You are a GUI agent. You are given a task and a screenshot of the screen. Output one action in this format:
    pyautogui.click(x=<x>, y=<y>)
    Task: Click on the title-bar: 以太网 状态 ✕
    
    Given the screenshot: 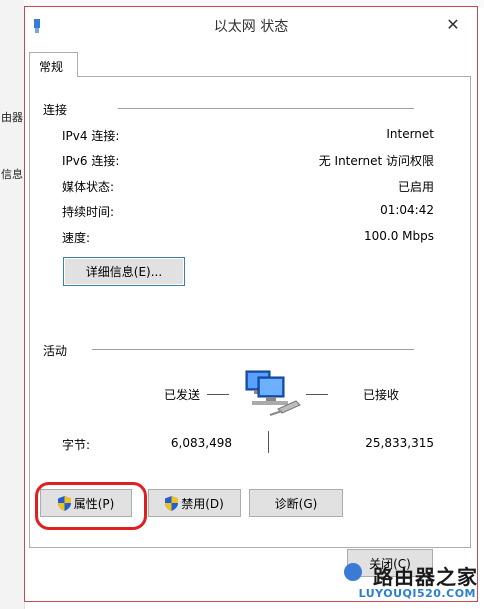 What is the action you would take?
    pyautogui.click(x=251, y=25)
    